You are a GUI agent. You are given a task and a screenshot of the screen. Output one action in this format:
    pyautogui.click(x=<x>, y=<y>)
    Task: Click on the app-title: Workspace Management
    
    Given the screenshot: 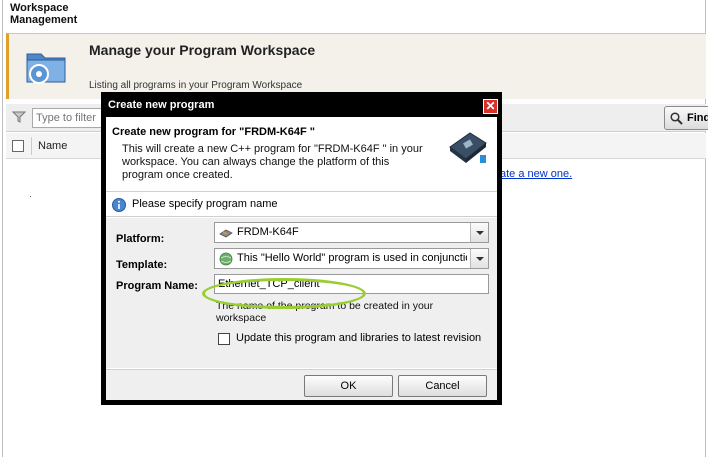 What is the action you would take?
    pyautogui.click(x=44, y=14)
    